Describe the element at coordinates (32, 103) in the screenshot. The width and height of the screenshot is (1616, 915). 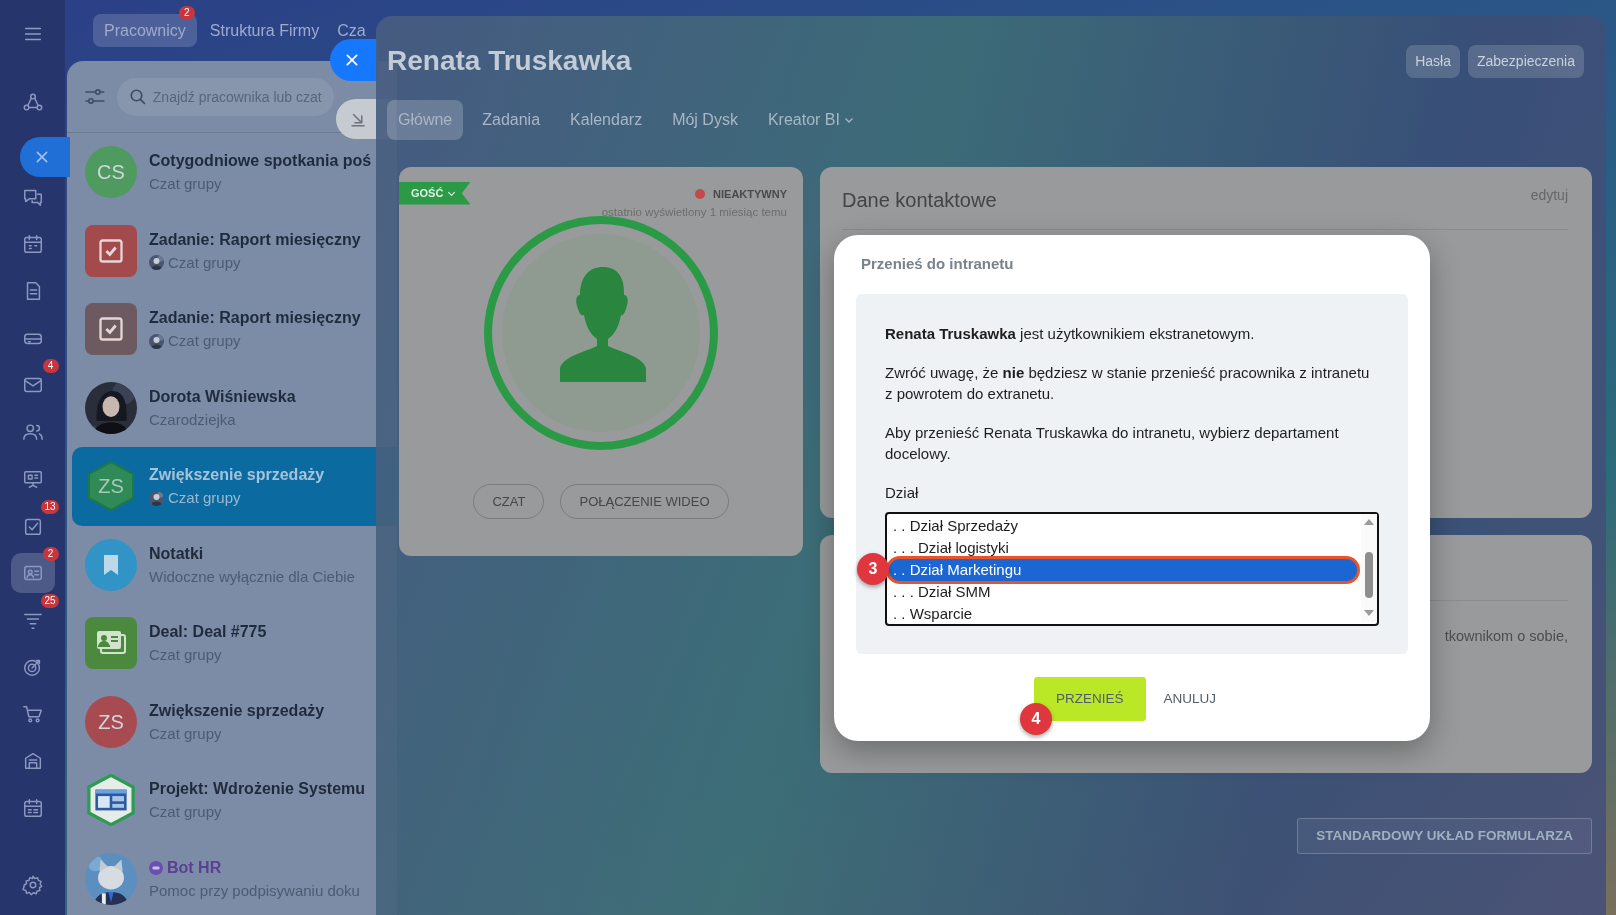
I see `nodes-icon` at that location.